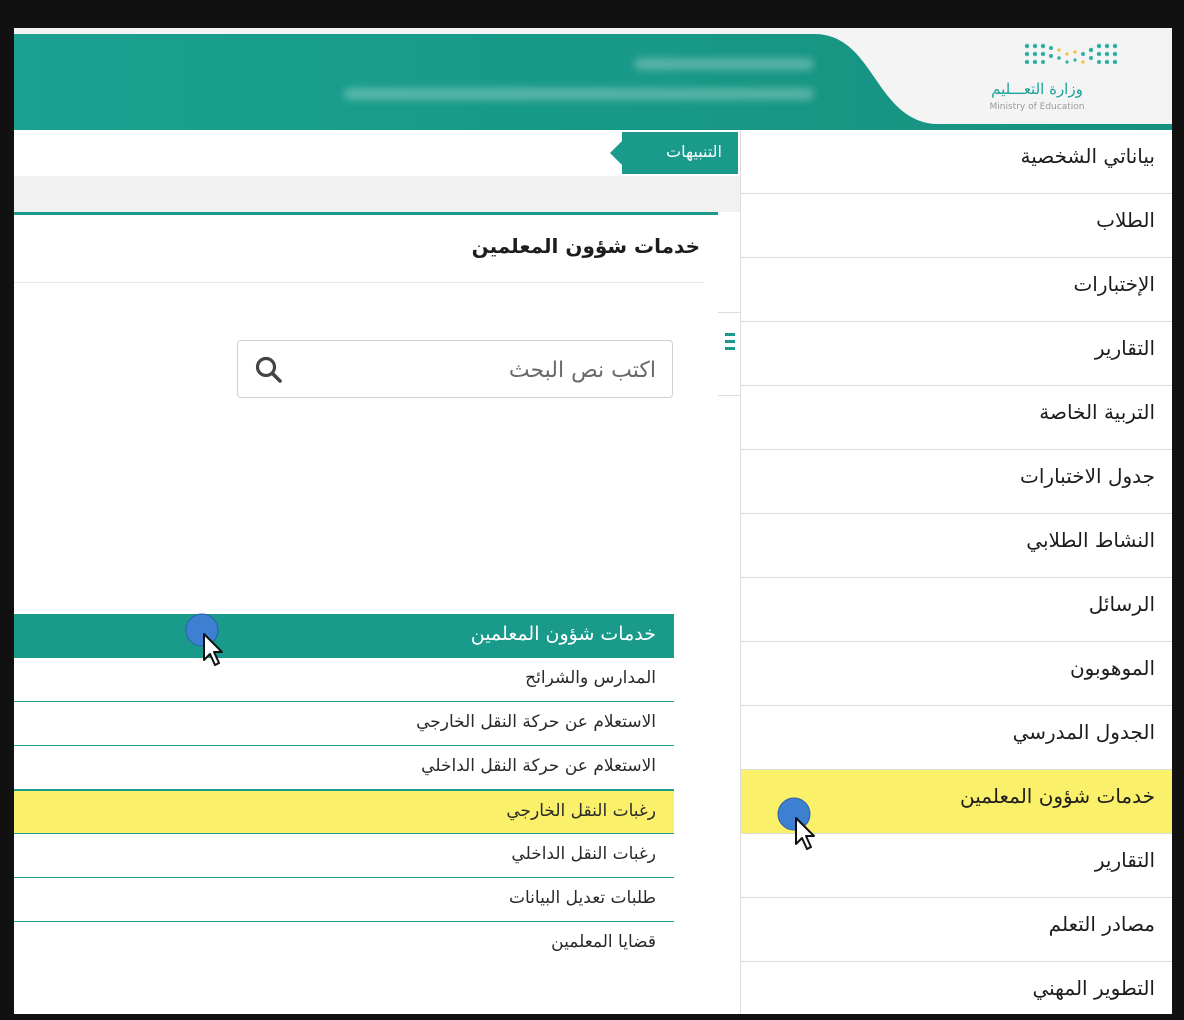  What do you see at coordinates (563, 634) in the screenshot?
I see `services-header-label: خدمات شؤون المعلمين` at bounding box center [563, 634].